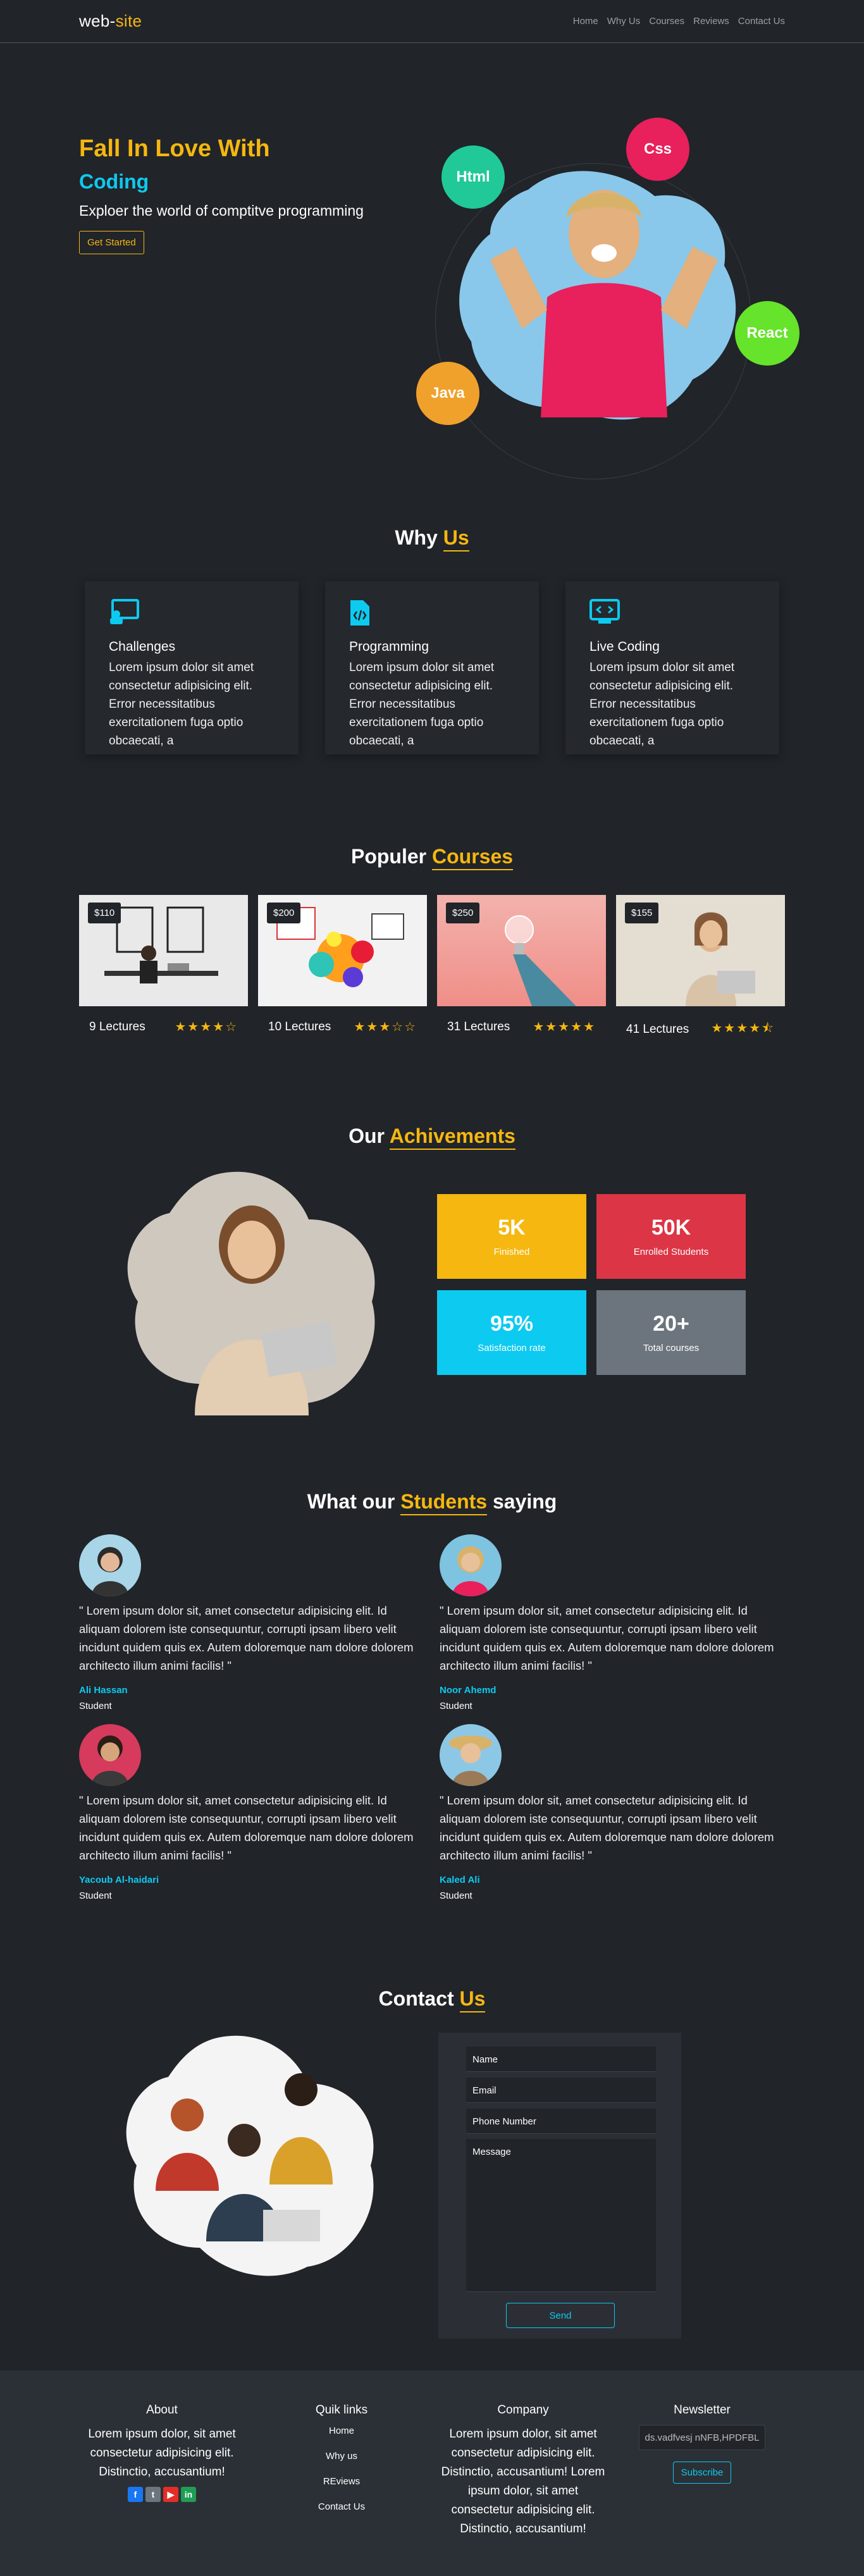 The width and height of the screenshot is (864, 2576). What do you see at coordinates (585, 22) in the screenshot?
I see `nav-link-home: Home` at bounding box center [585, 22].